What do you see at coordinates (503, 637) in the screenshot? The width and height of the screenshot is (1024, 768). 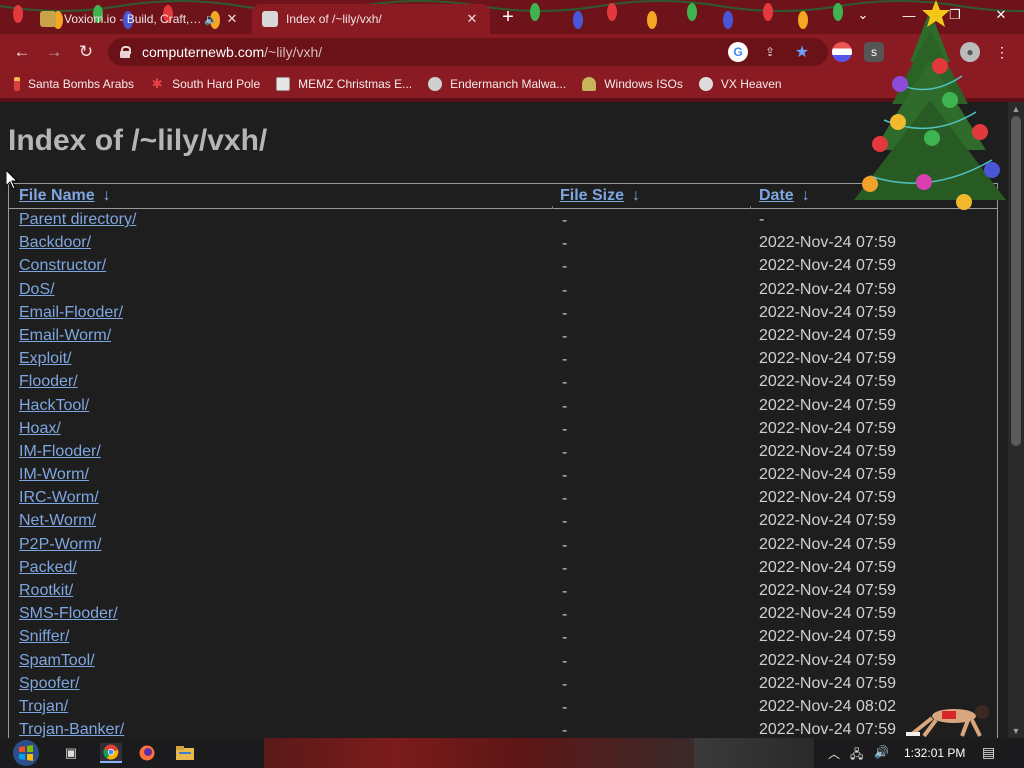 I see `table-row: Sniffer/ - 2022-Nov-24 07:59` at bounding box center [503, 637].